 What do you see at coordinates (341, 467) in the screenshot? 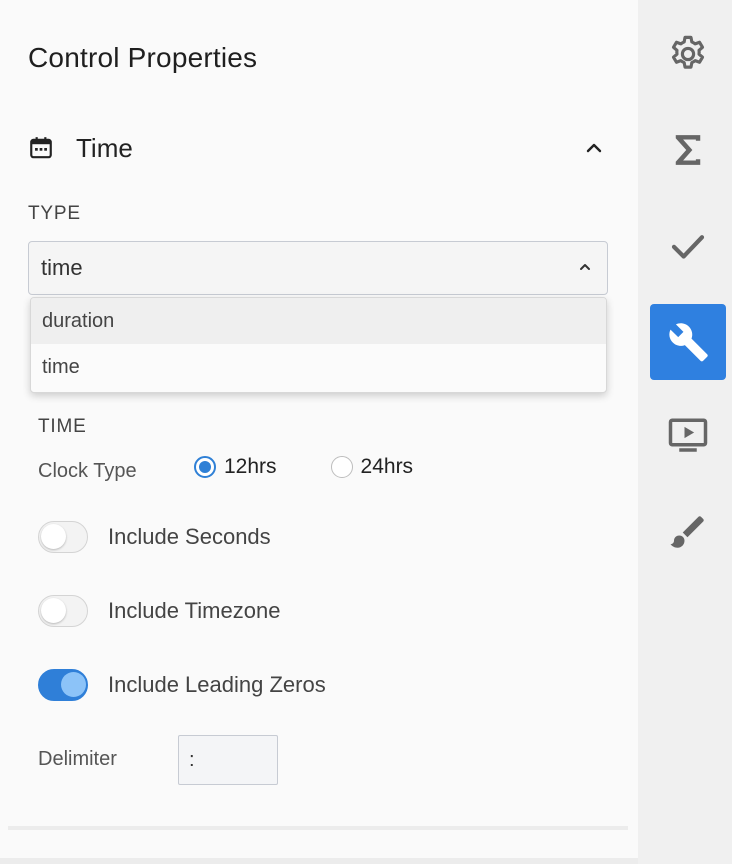
I see `radio-unchecked-icon` at bounding box center [341, 467].